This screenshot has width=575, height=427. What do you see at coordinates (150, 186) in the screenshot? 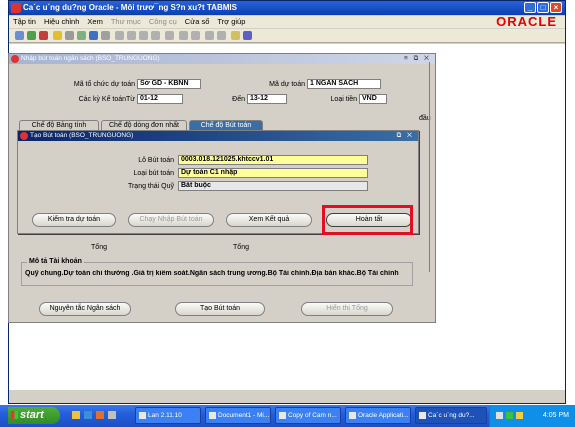
I see `fund-status-label: Trạng thái Quỹ` at bounding box center [150, 186].